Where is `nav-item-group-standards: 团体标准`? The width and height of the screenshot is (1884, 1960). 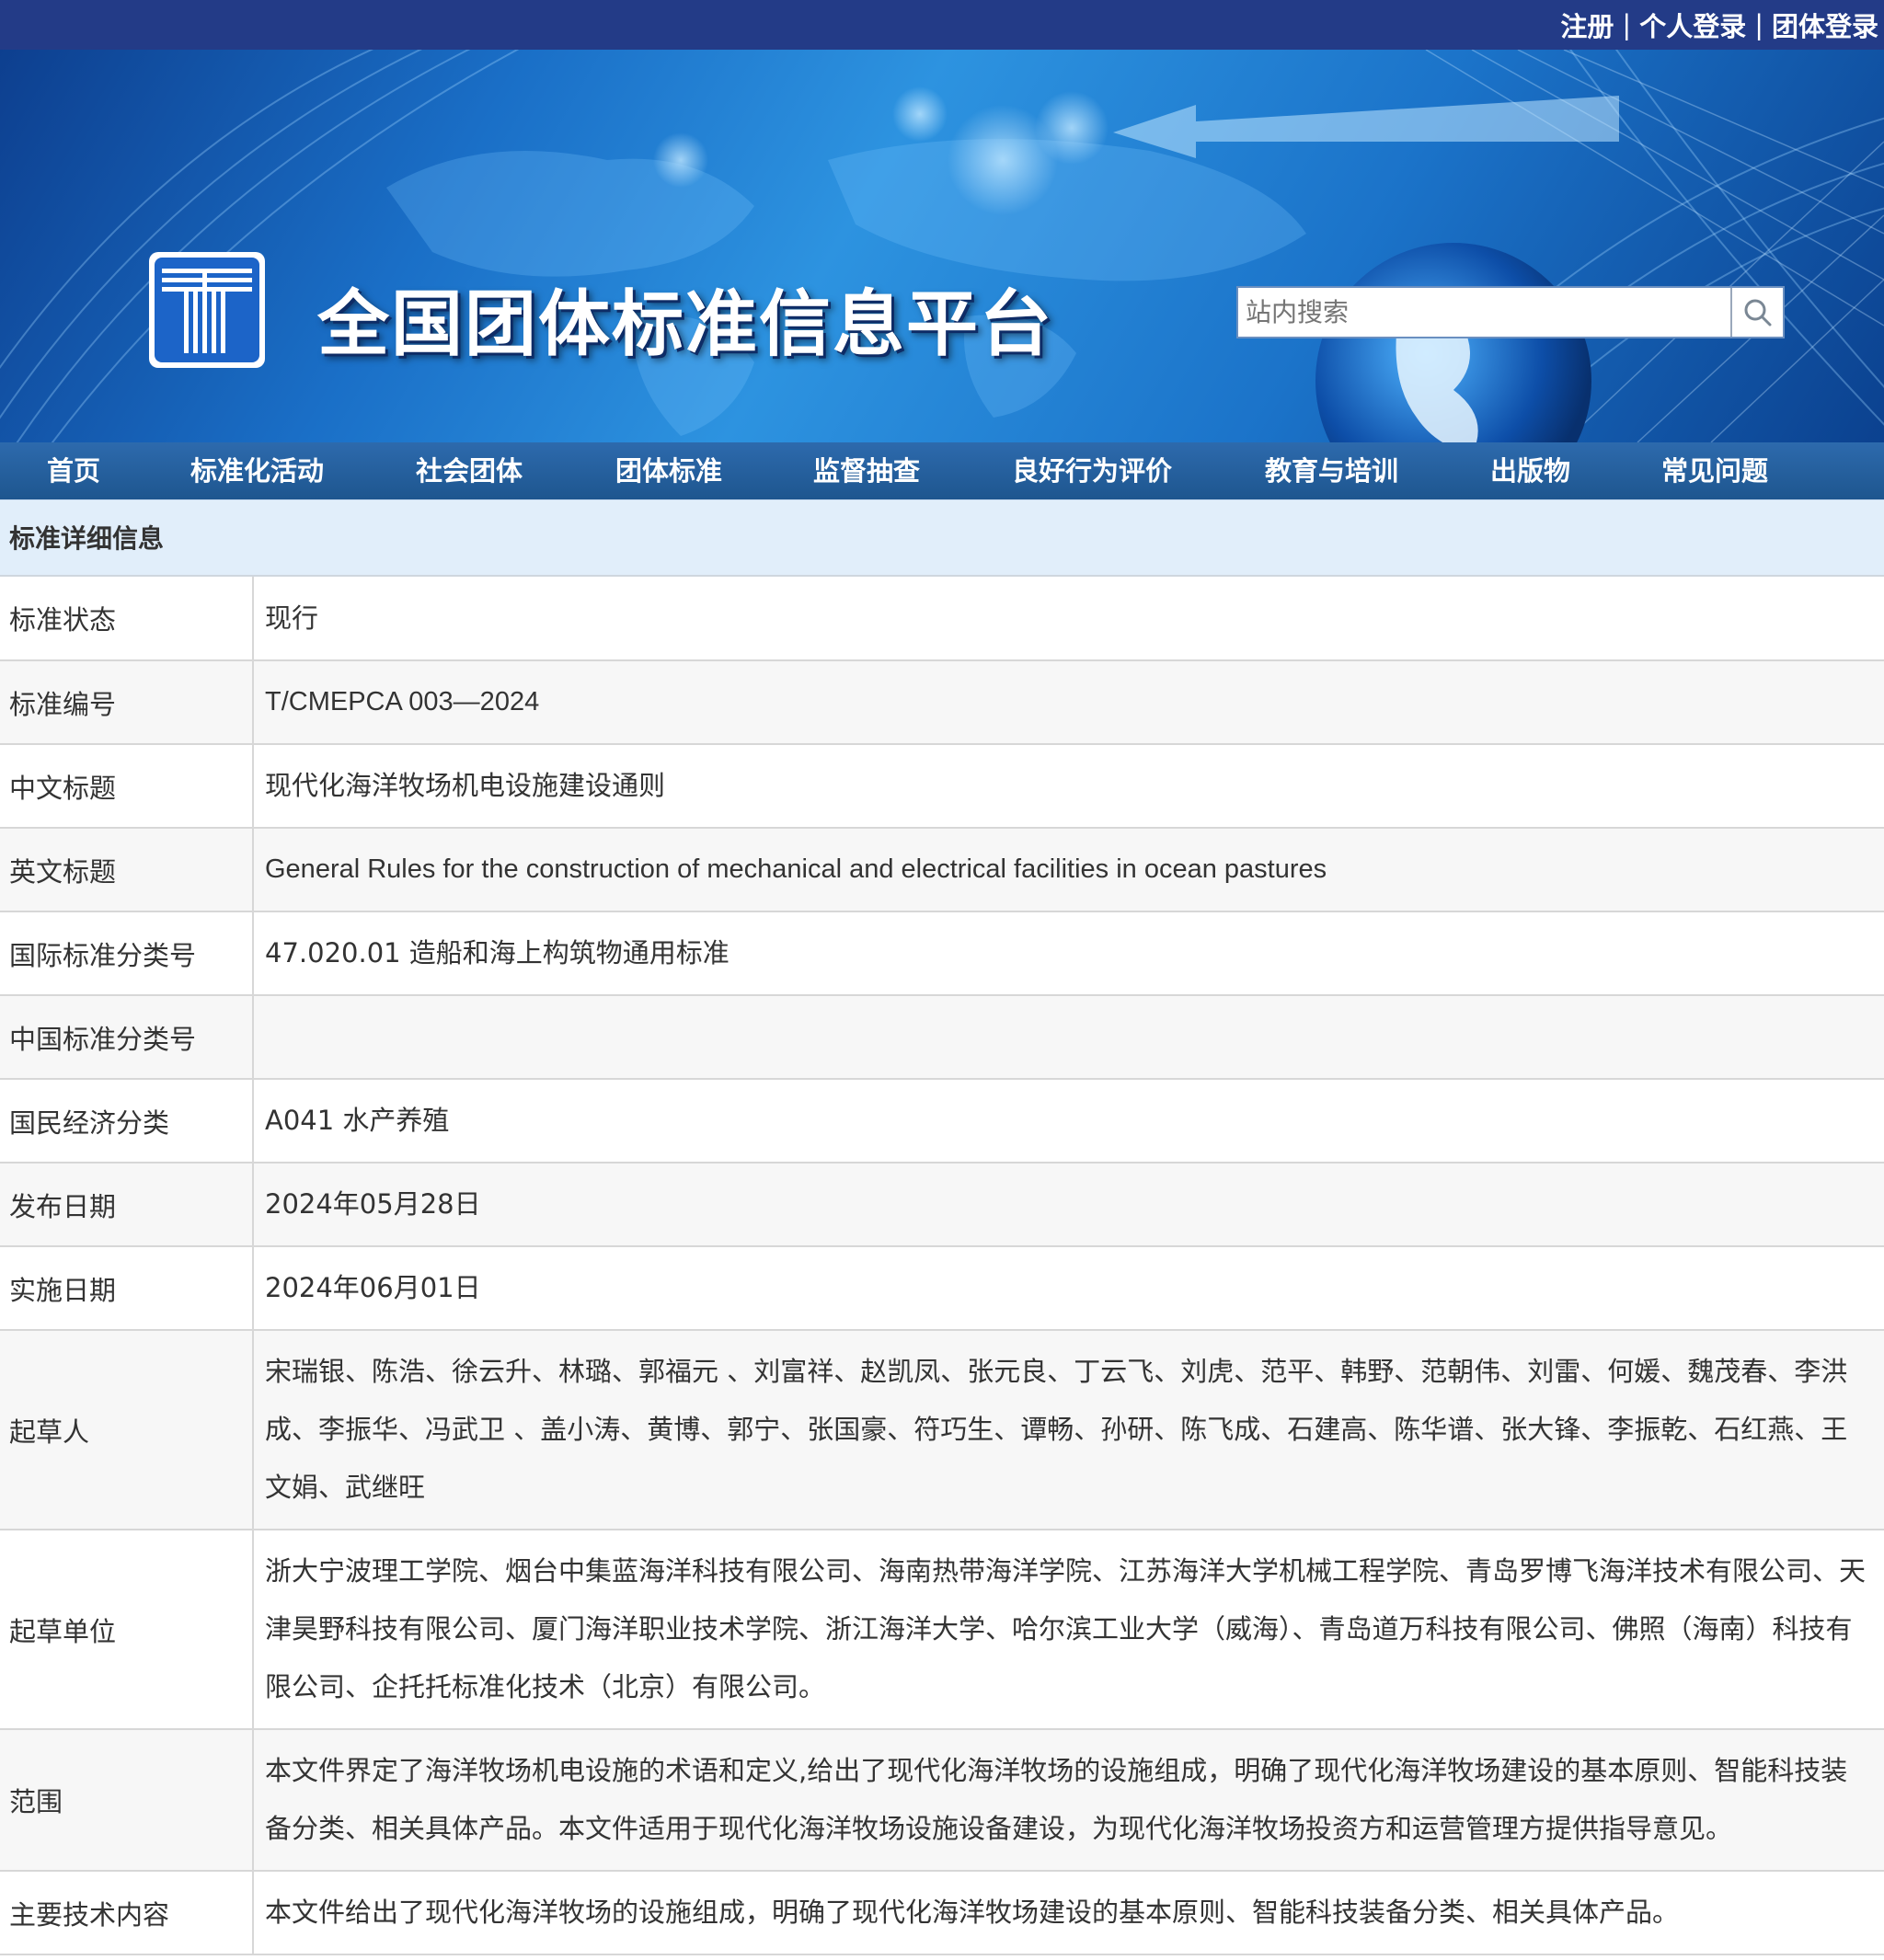 nav-item-group-standards: 团体标准 is located at coordinates (668, 471).